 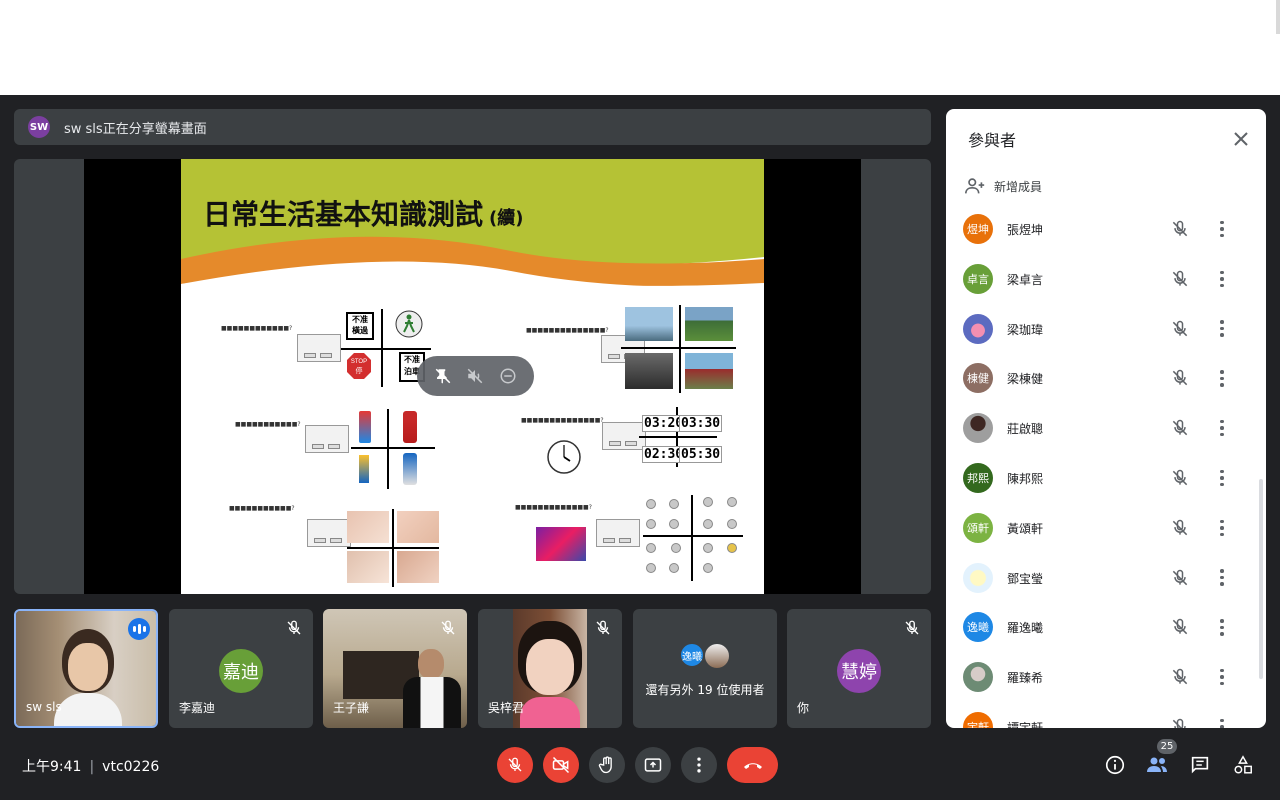 What do you see at coordinates (1106, 625) in the screenshot?
I see `participant-row: 逸曦 羅逸曦` at bounding box center [1106, 625].